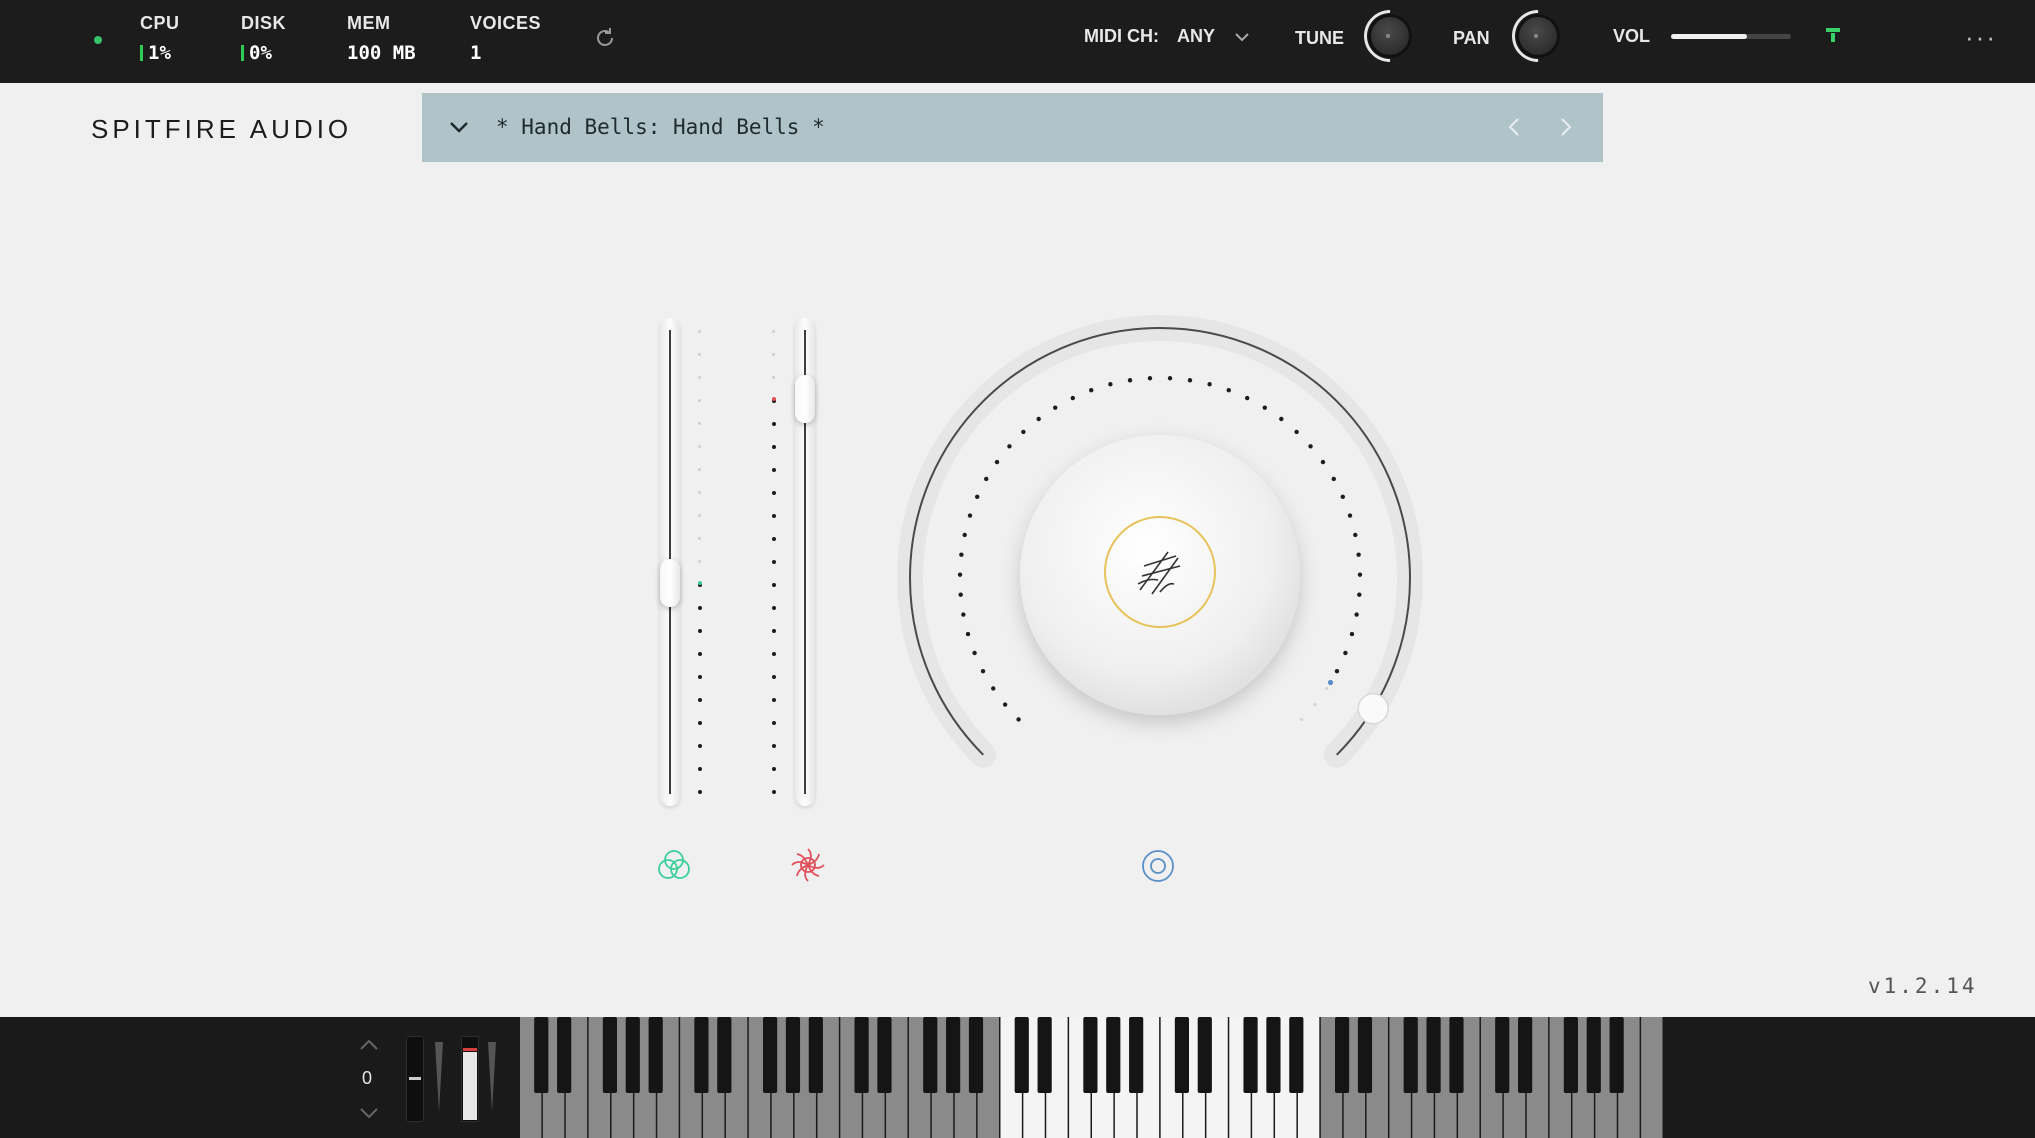  I want to click on octave-up-icon, so click(369, 1045).